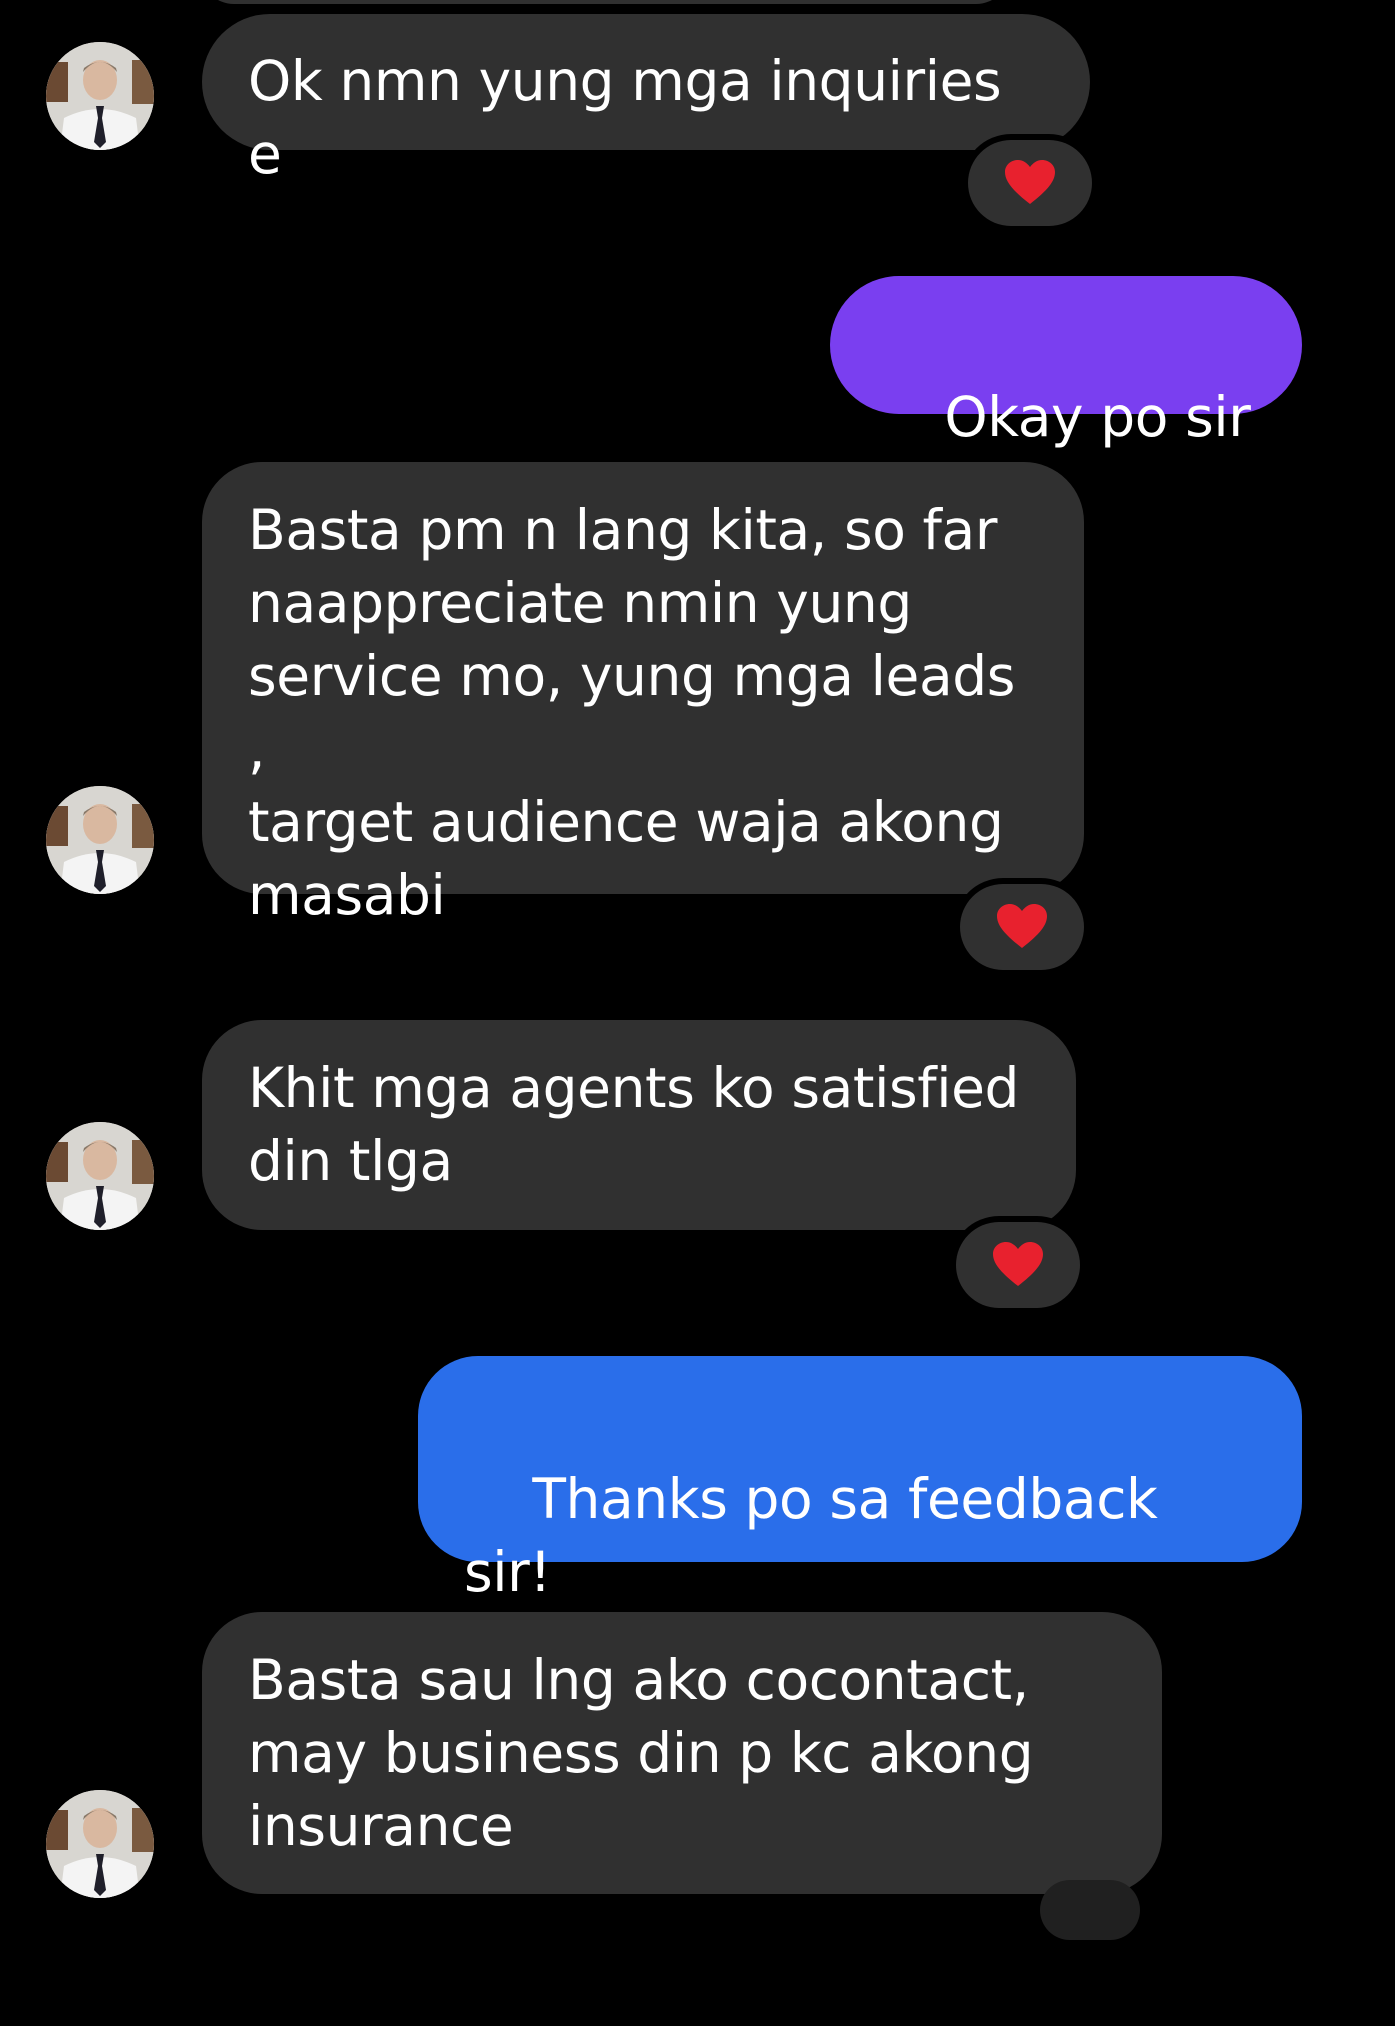 This screenshot has height=2026, width=1395. I want to click on message-bubble: Khit mga agents ko satisfied din tlga, so click(639, 1125).